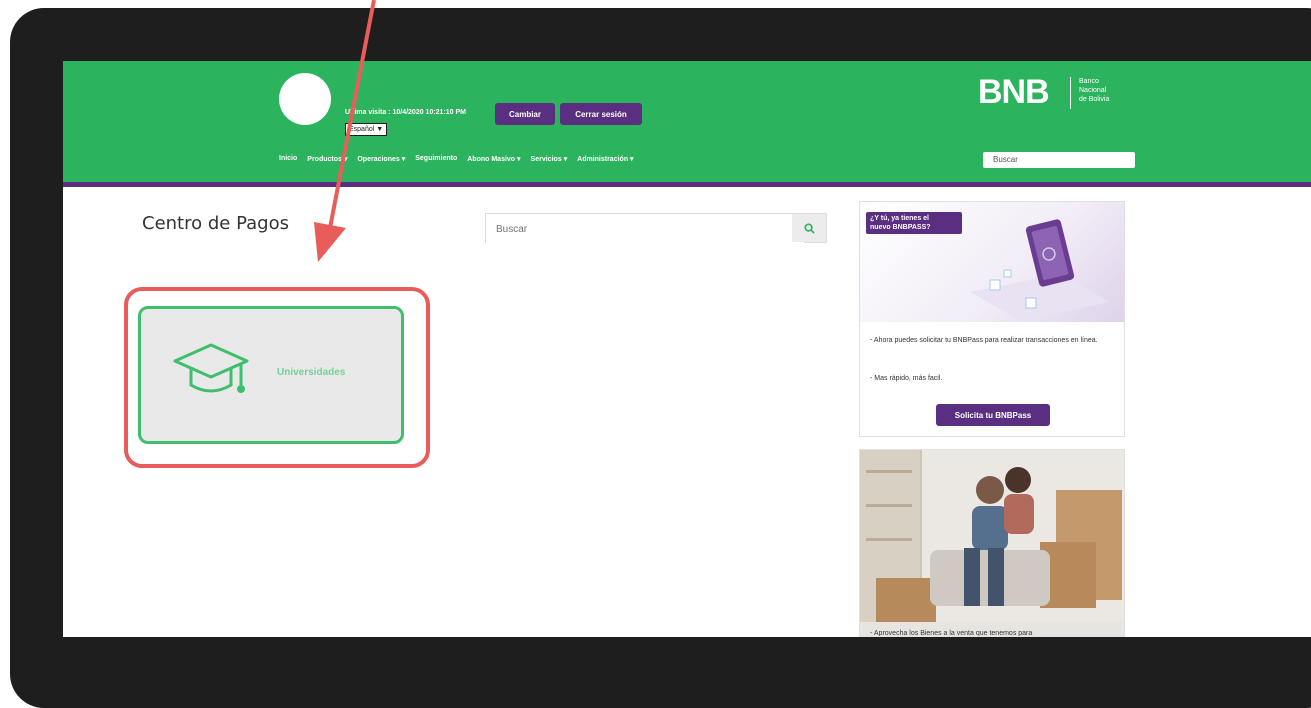 Image resolution: width=1311 pixels, height=708 pixels. I want to click on annotation-arrow-icon, so click(345, 131).